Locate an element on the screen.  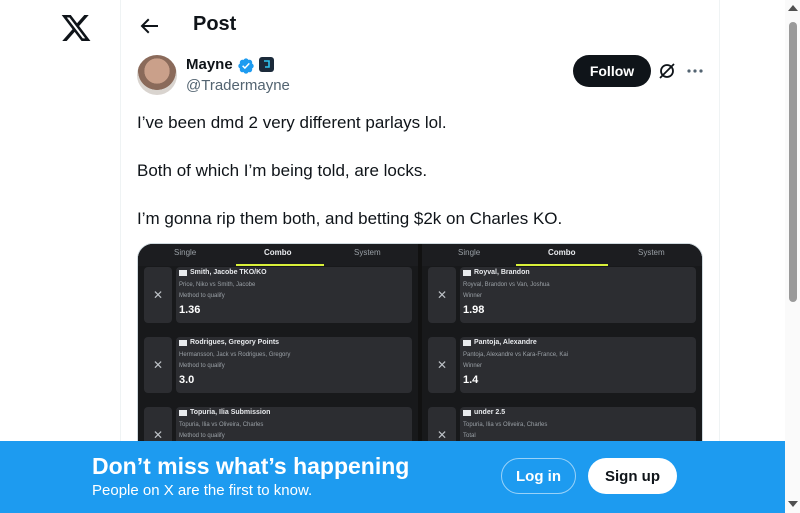
login-button: Log in is located at coordinates (538, 476).